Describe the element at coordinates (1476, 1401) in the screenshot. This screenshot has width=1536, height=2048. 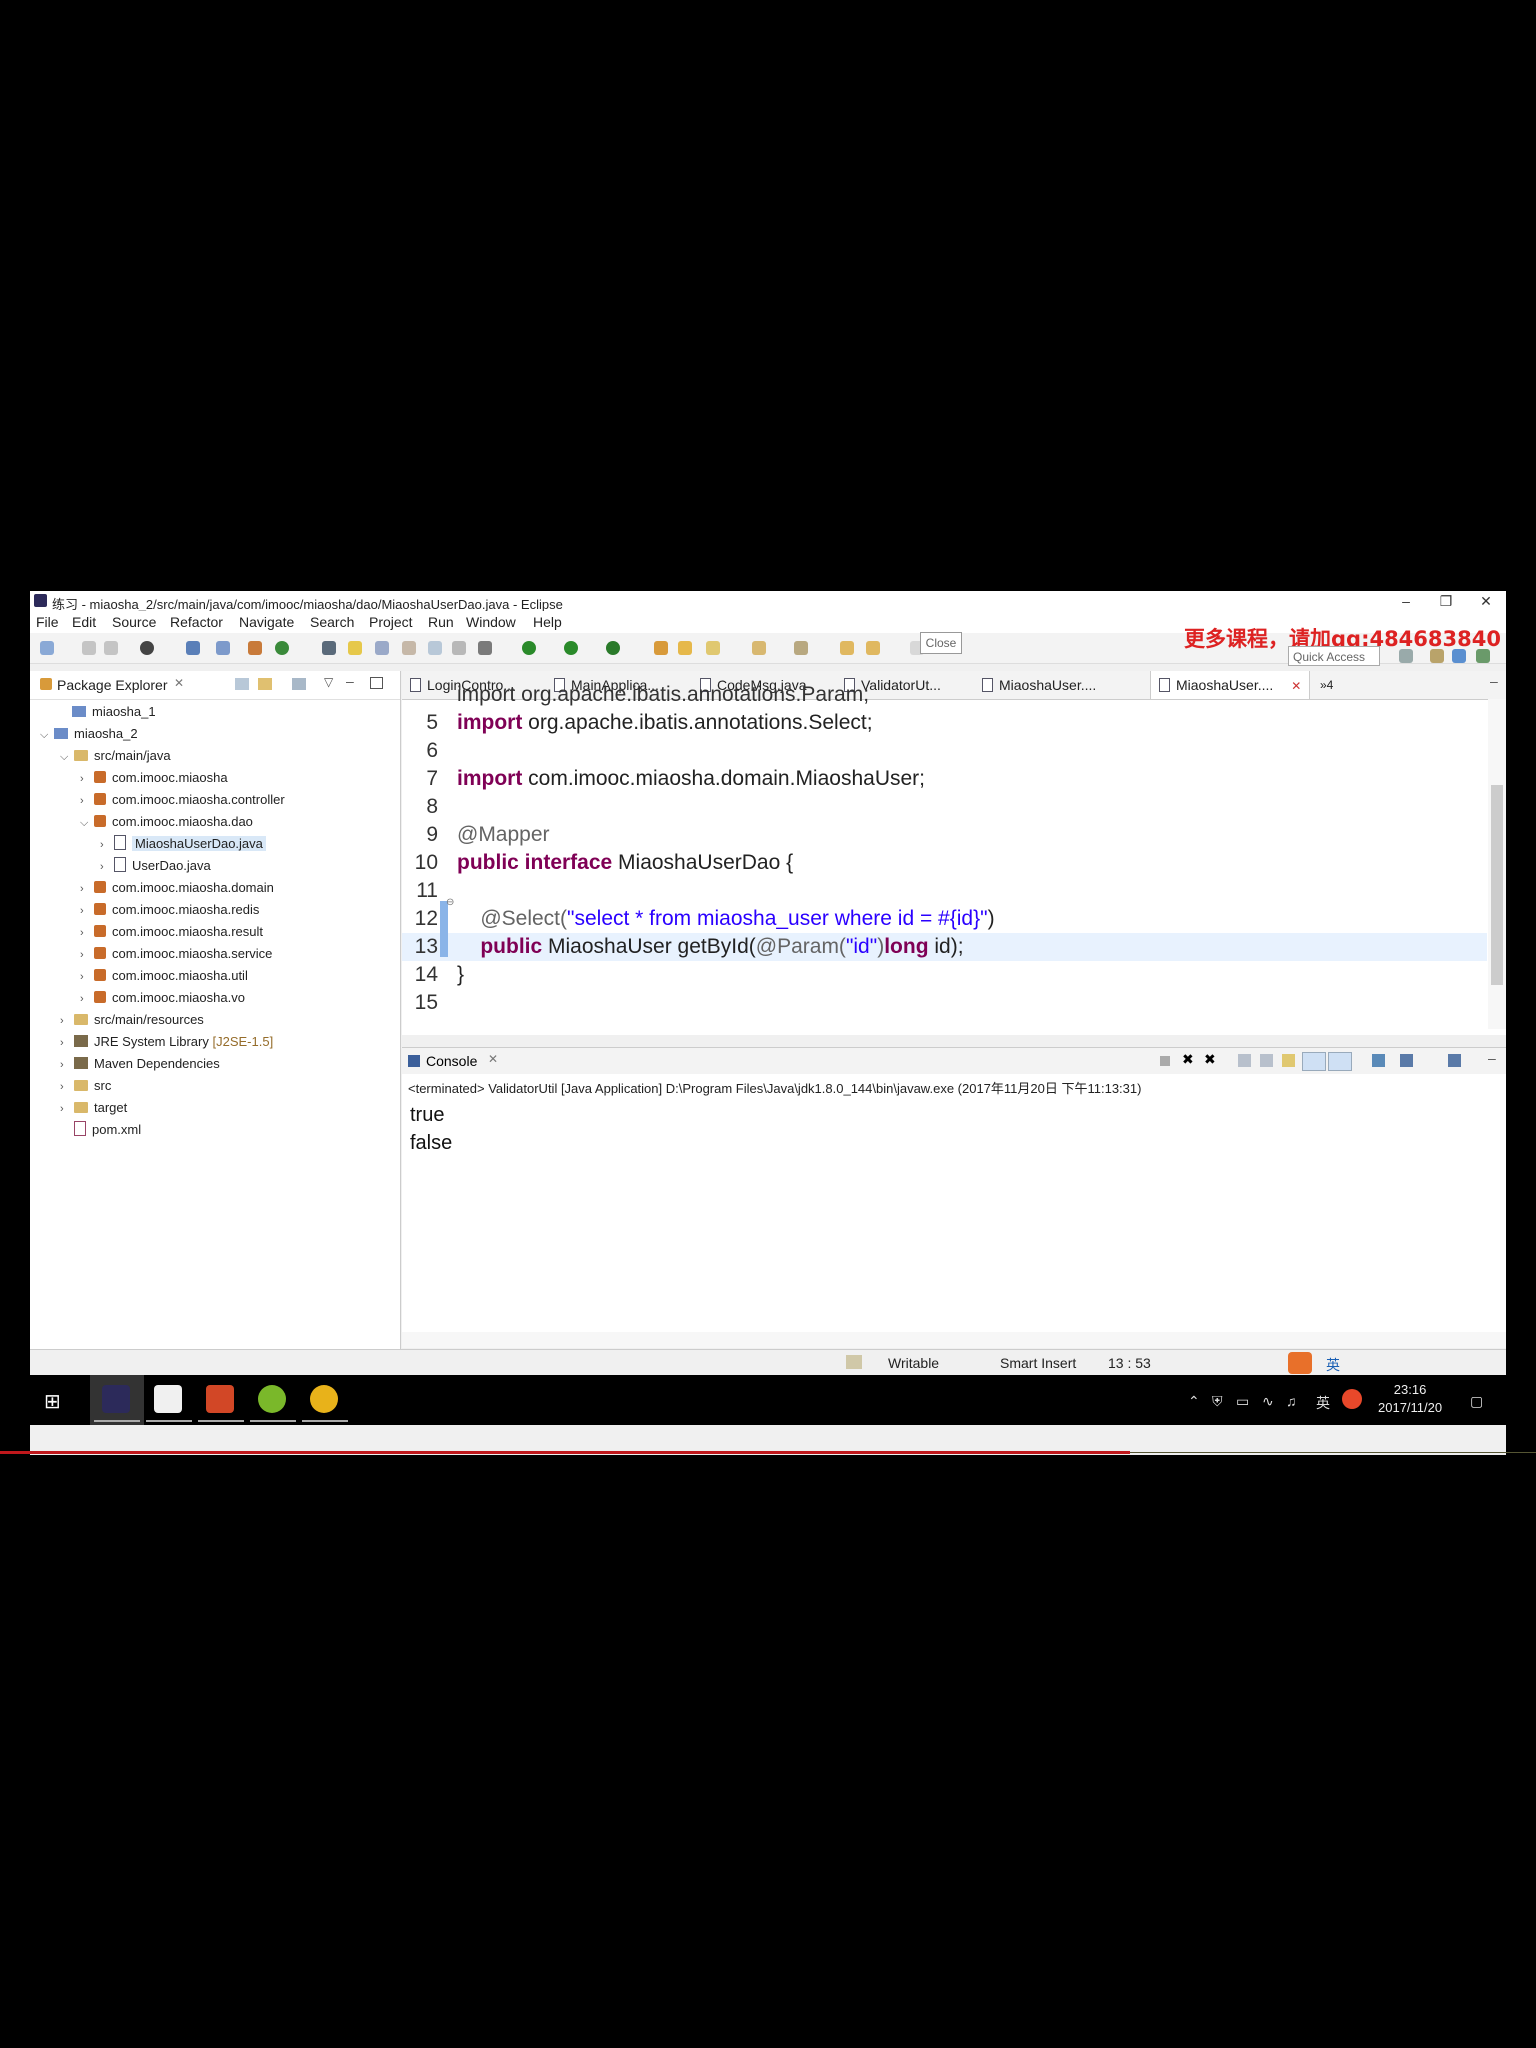
I see `notifications-icon: ▢` at that location.